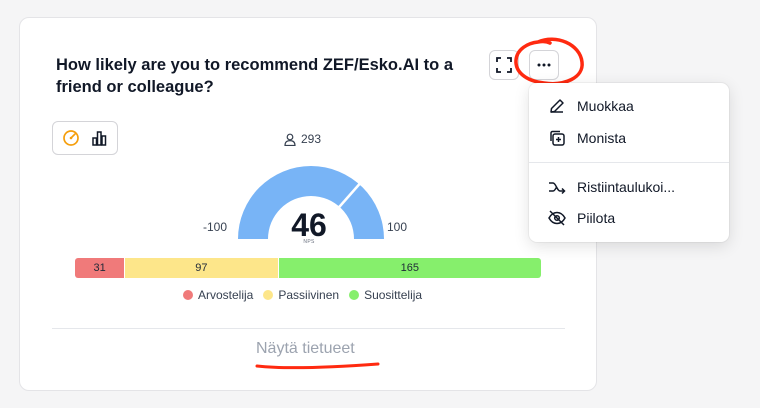  I want to click on menu-item-hide: Piilota, so click(581, 218).